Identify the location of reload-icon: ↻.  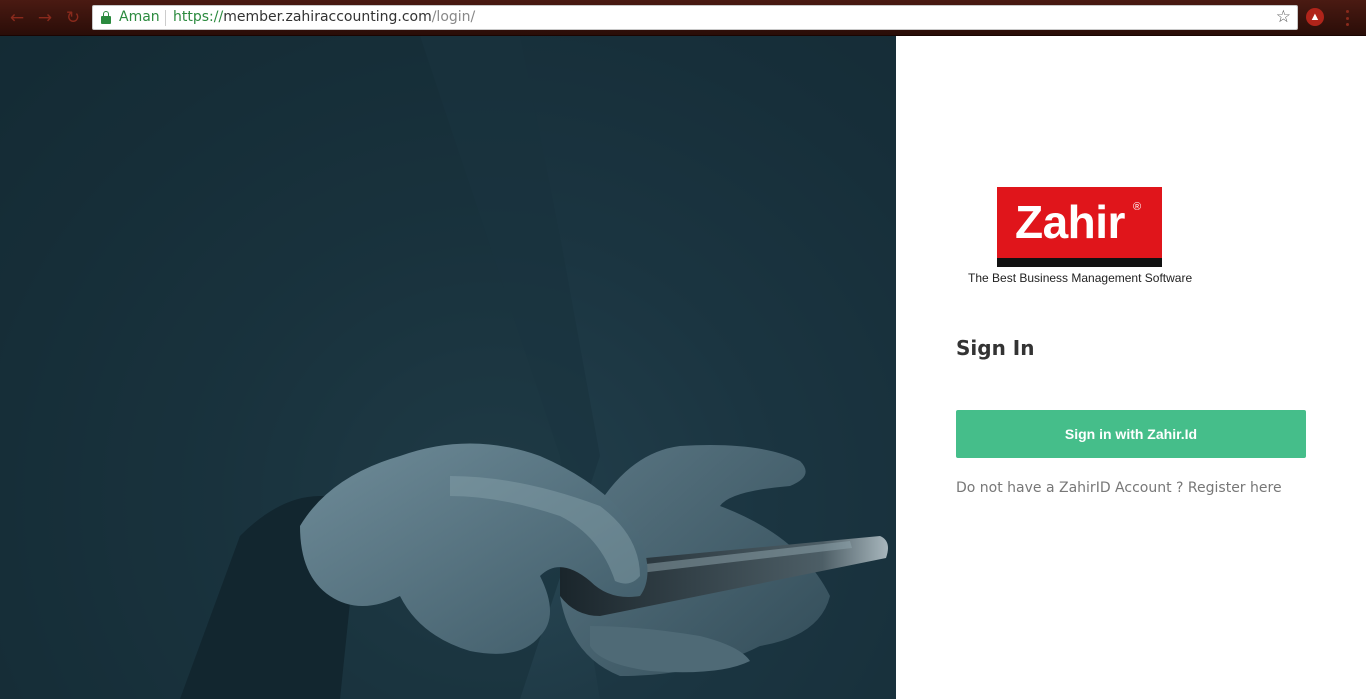
(73, 18).